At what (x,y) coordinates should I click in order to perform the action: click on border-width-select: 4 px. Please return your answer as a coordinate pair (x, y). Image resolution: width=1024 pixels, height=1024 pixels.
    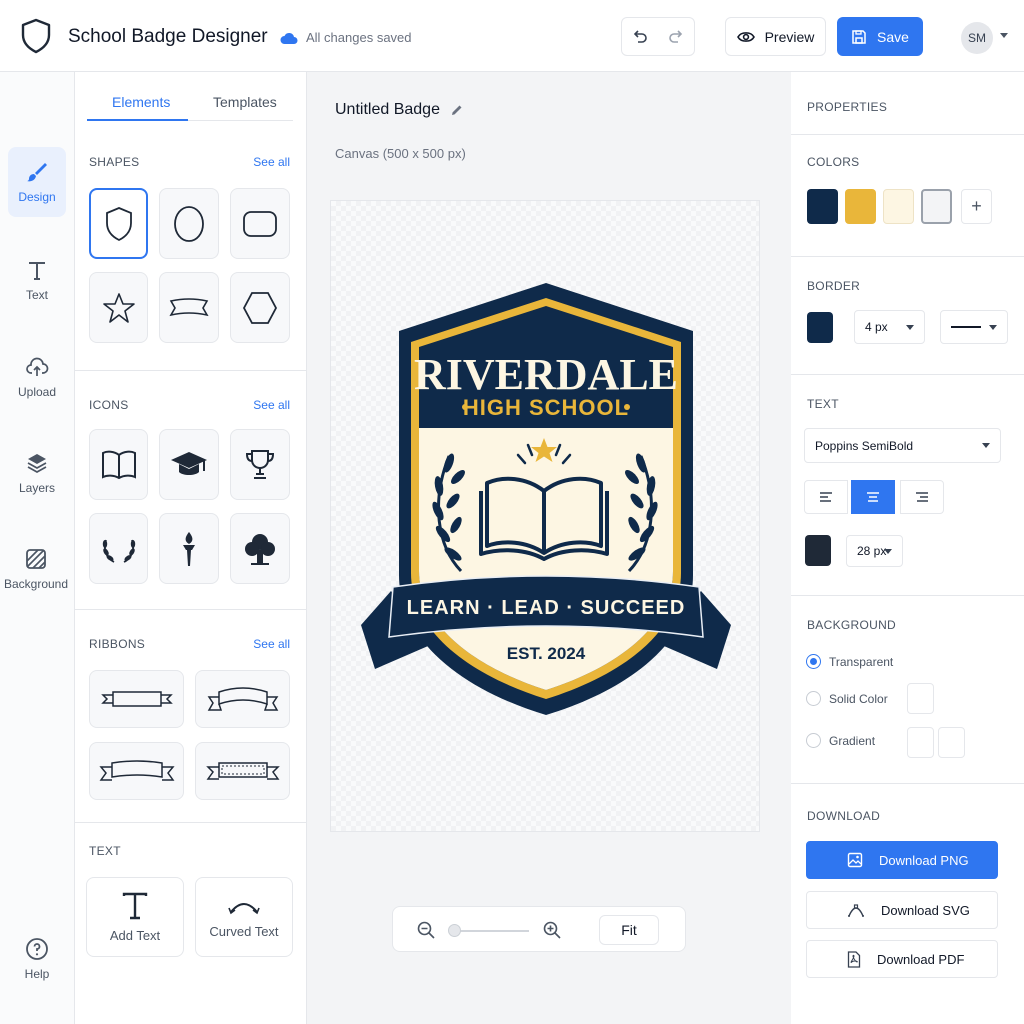
    Looking at the image, I should click on (889, 327).